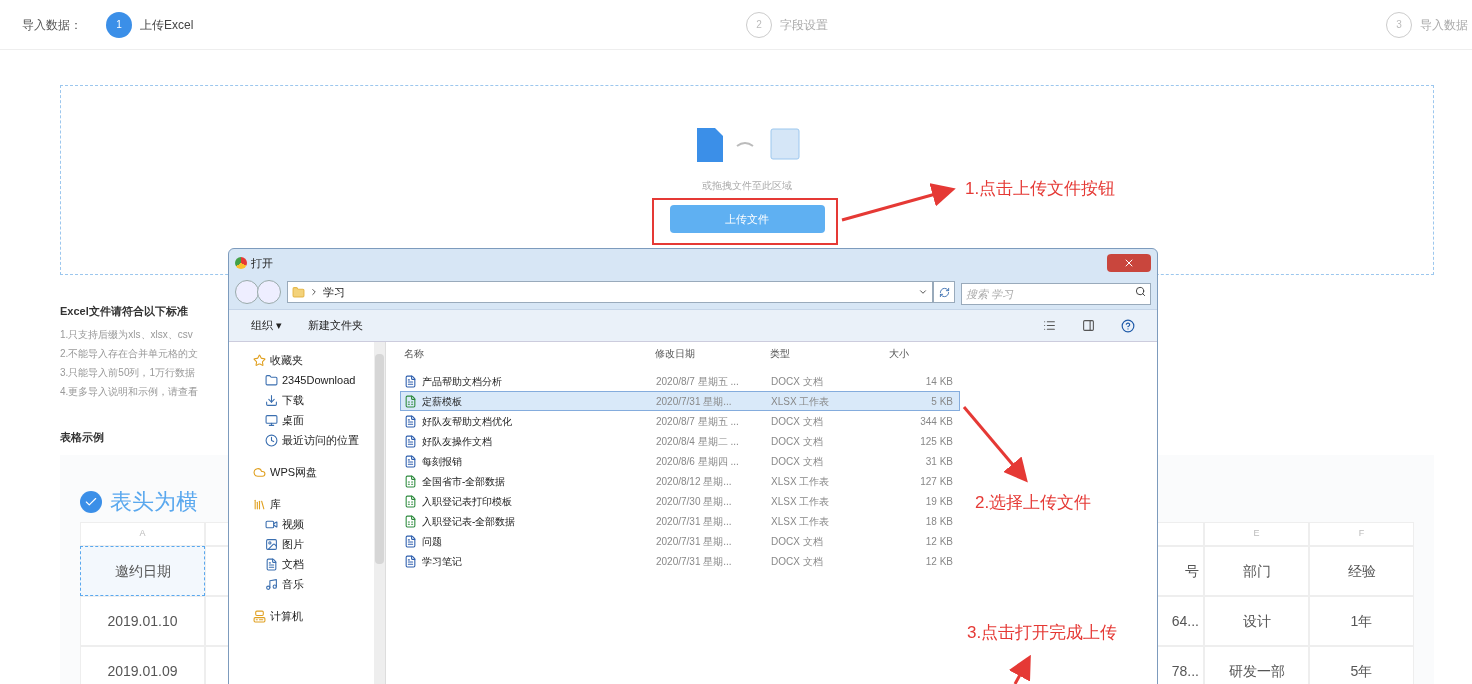  Describe the element at coordinates (432, 541) in the screenshot. I see `file-name: 问题` at that location.